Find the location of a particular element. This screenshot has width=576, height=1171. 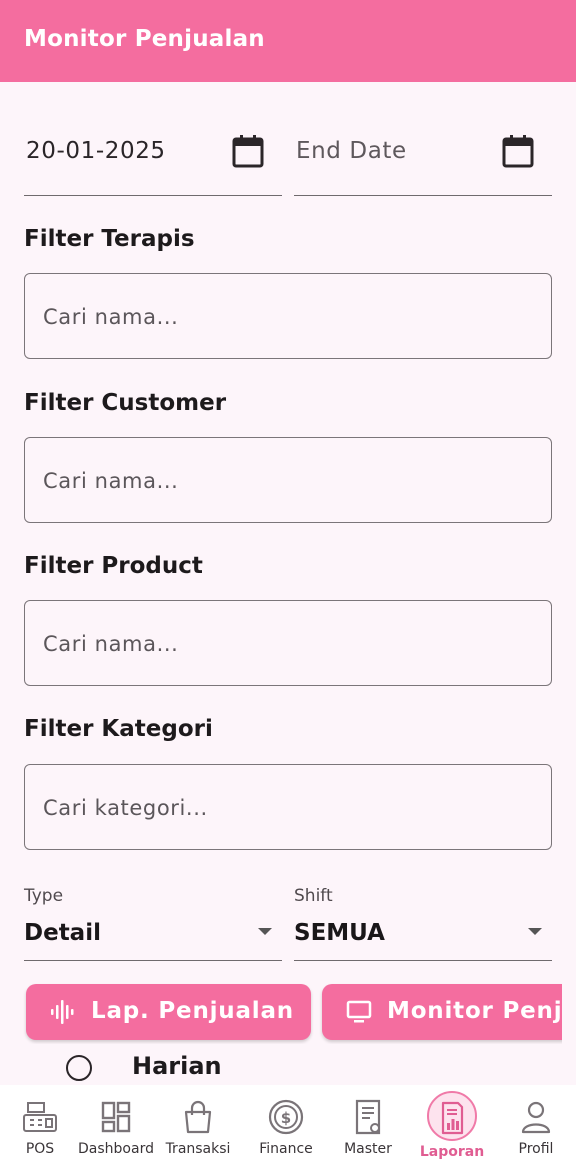

nav-label-master: Master is located at coordinates (368, 1149).